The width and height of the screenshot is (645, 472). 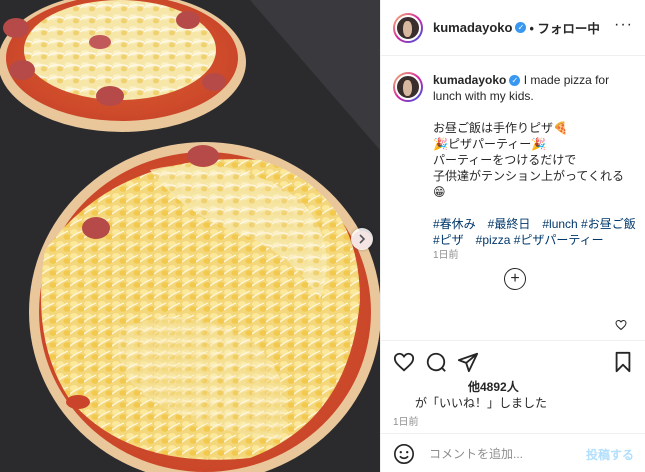 What do you see at coordinates (536, 224) in the screenshot?
I see `hashtags: #春休み #最終日 #lunch #お昼ご飯` at bounding box center [536, 224].